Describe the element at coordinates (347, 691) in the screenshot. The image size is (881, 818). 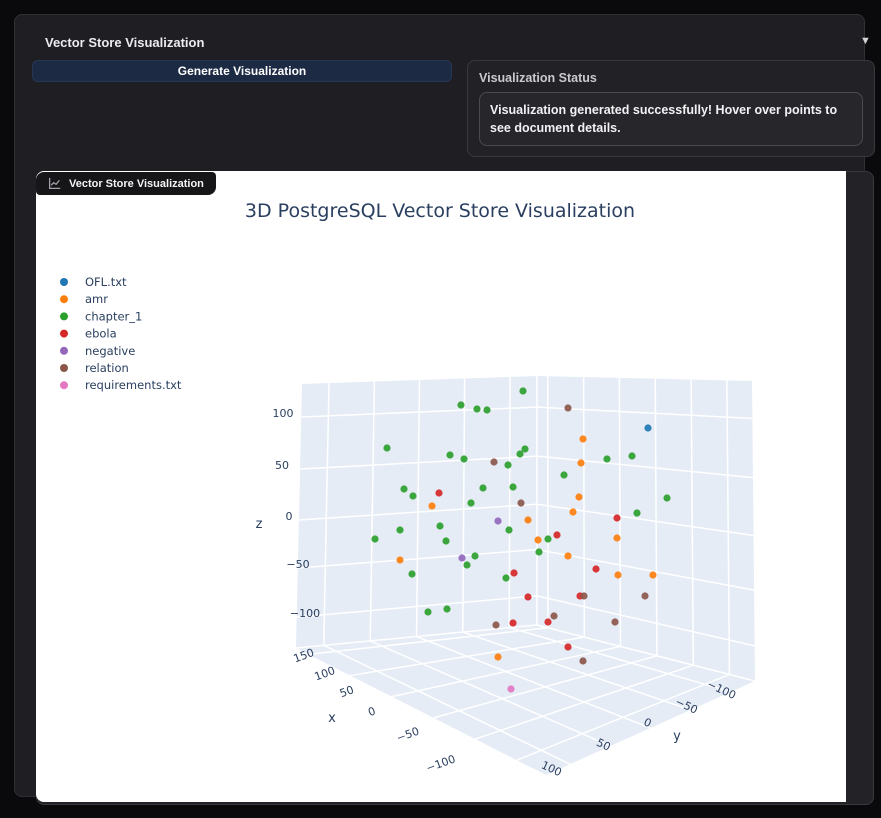
I see `x-tick-label: 50` at that location.